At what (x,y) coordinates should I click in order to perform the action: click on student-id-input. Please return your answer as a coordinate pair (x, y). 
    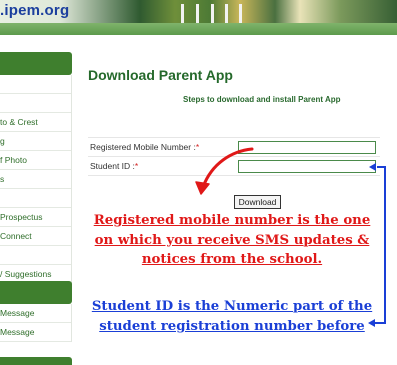
    Looking at the image, I should click on (307, 166).